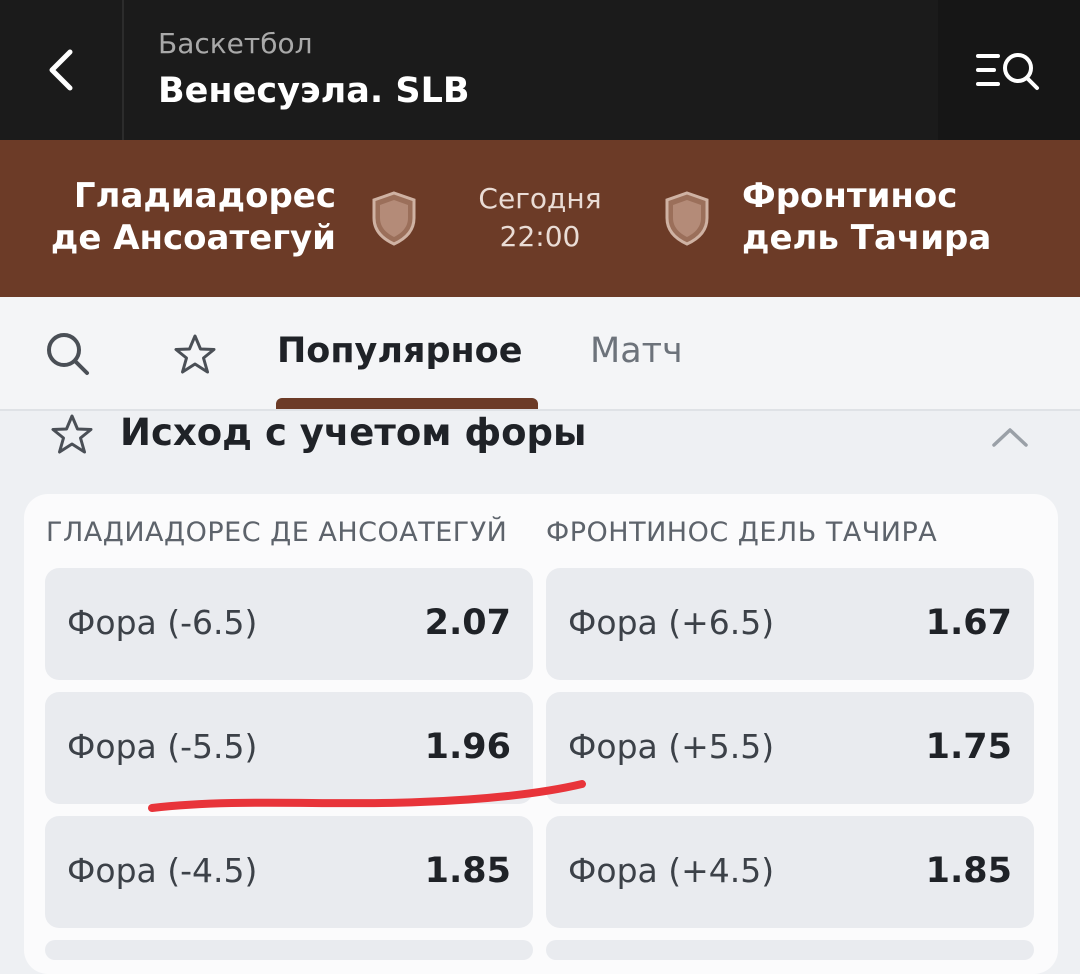 This screenshot has height=974, width=1080. What do you see at coordinates (407, 403) in the screenshot?
I see `active-tab-indicator` at bounding box center [407, 403].